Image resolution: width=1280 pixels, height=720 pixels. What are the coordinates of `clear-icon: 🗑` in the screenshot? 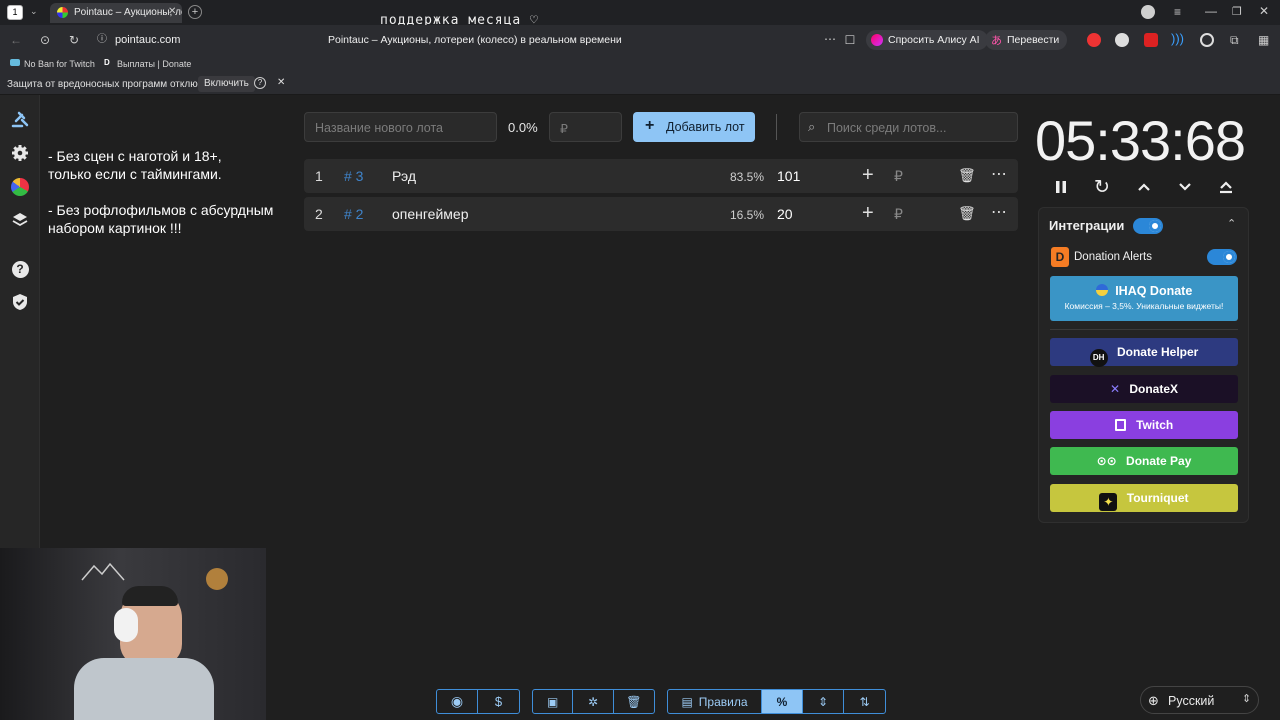 It's located at (634, 701).